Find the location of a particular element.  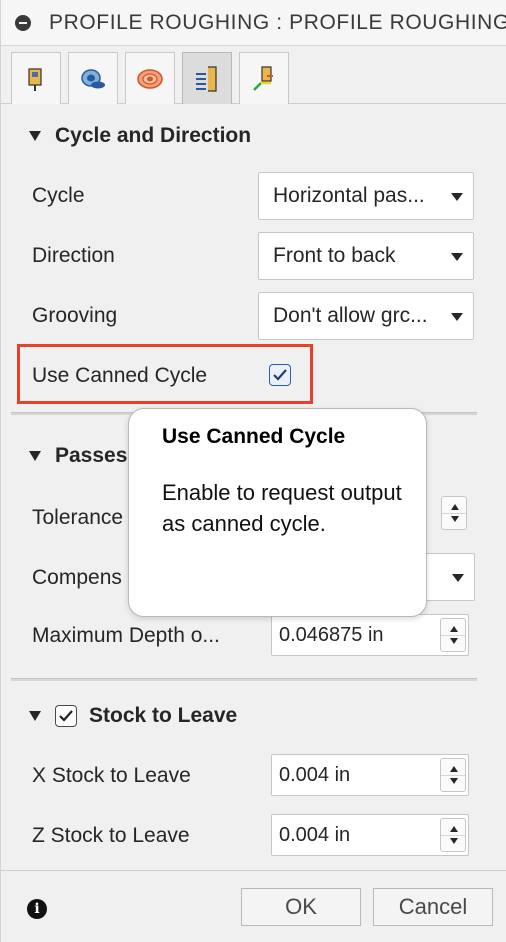

z-stock-label: Z Stock to Leave is located at coordinates (111, 835).